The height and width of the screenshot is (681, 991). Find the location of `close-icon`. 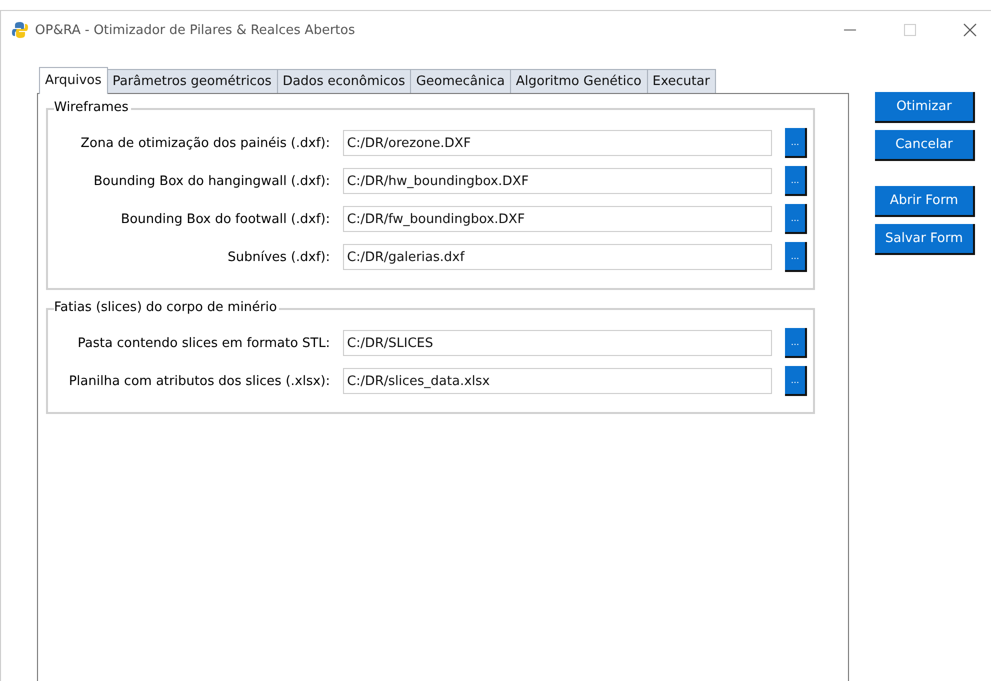

close-icon is located at coordinates (970, 30).